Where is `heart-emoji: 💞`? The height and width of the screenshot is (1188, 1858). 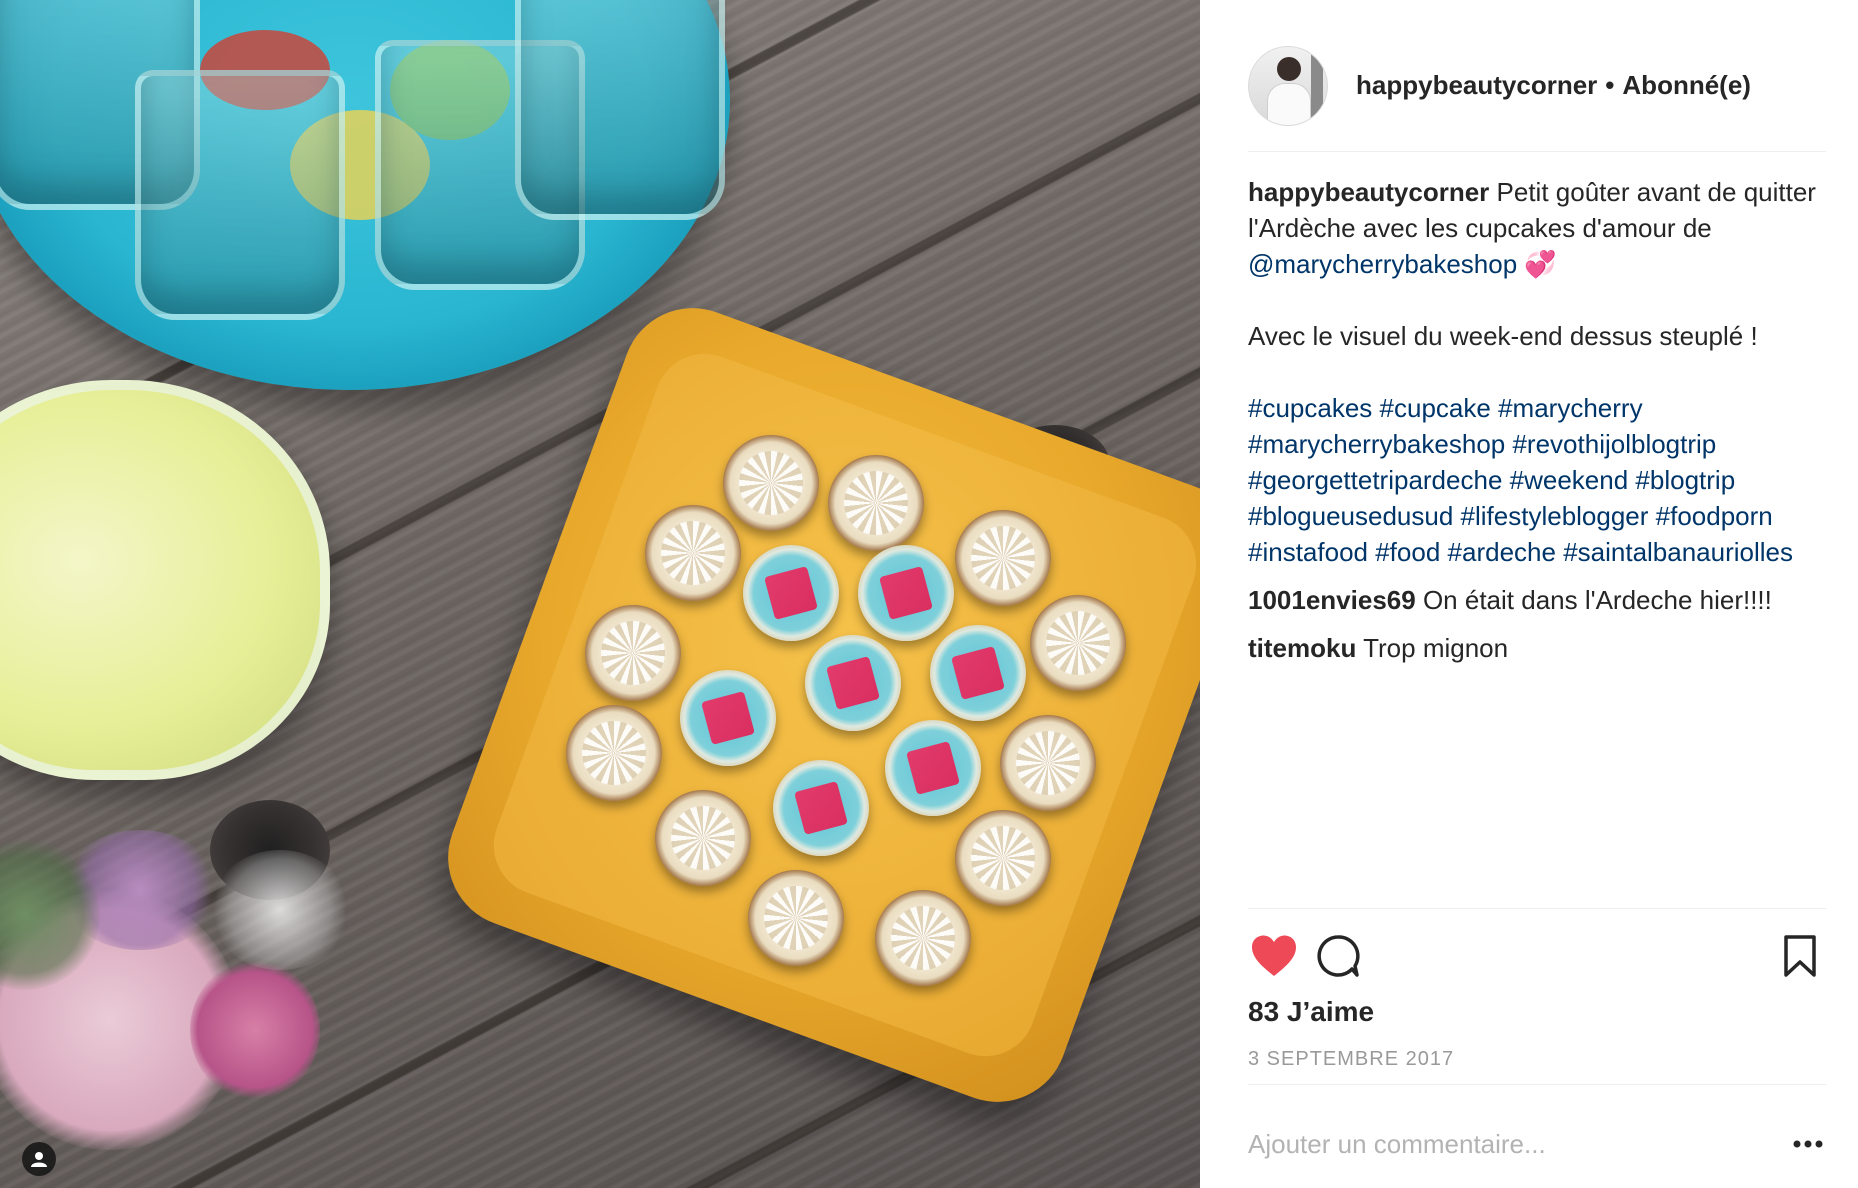
heart-emoji: 💞 is located at coordinates (1540, 264).